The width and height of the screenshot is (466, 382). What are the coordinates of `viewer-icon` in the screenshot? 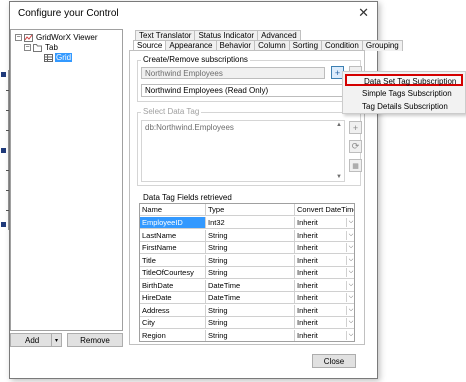 It's located at (28, 37).